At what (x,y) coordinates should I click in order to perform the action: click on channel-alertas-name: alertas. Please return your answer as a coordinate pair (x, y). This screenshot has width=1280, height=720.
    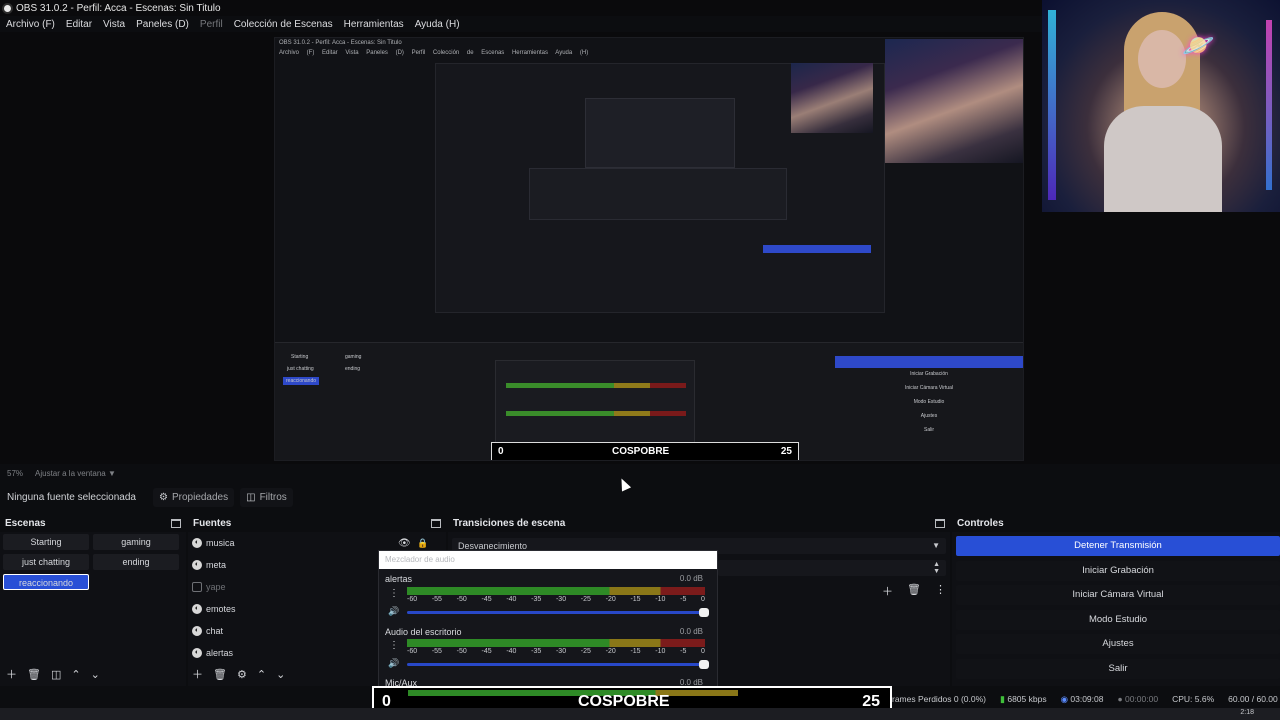
    Looking at the image, I should click on (399, 579).